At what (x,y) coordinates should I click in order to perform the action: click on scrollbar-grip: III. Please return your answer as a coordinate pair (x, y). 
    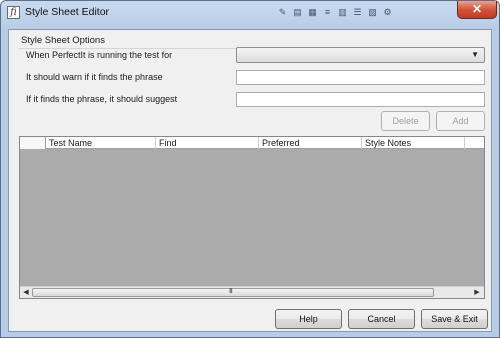
    Looking at the image, I should click on (231, 291).